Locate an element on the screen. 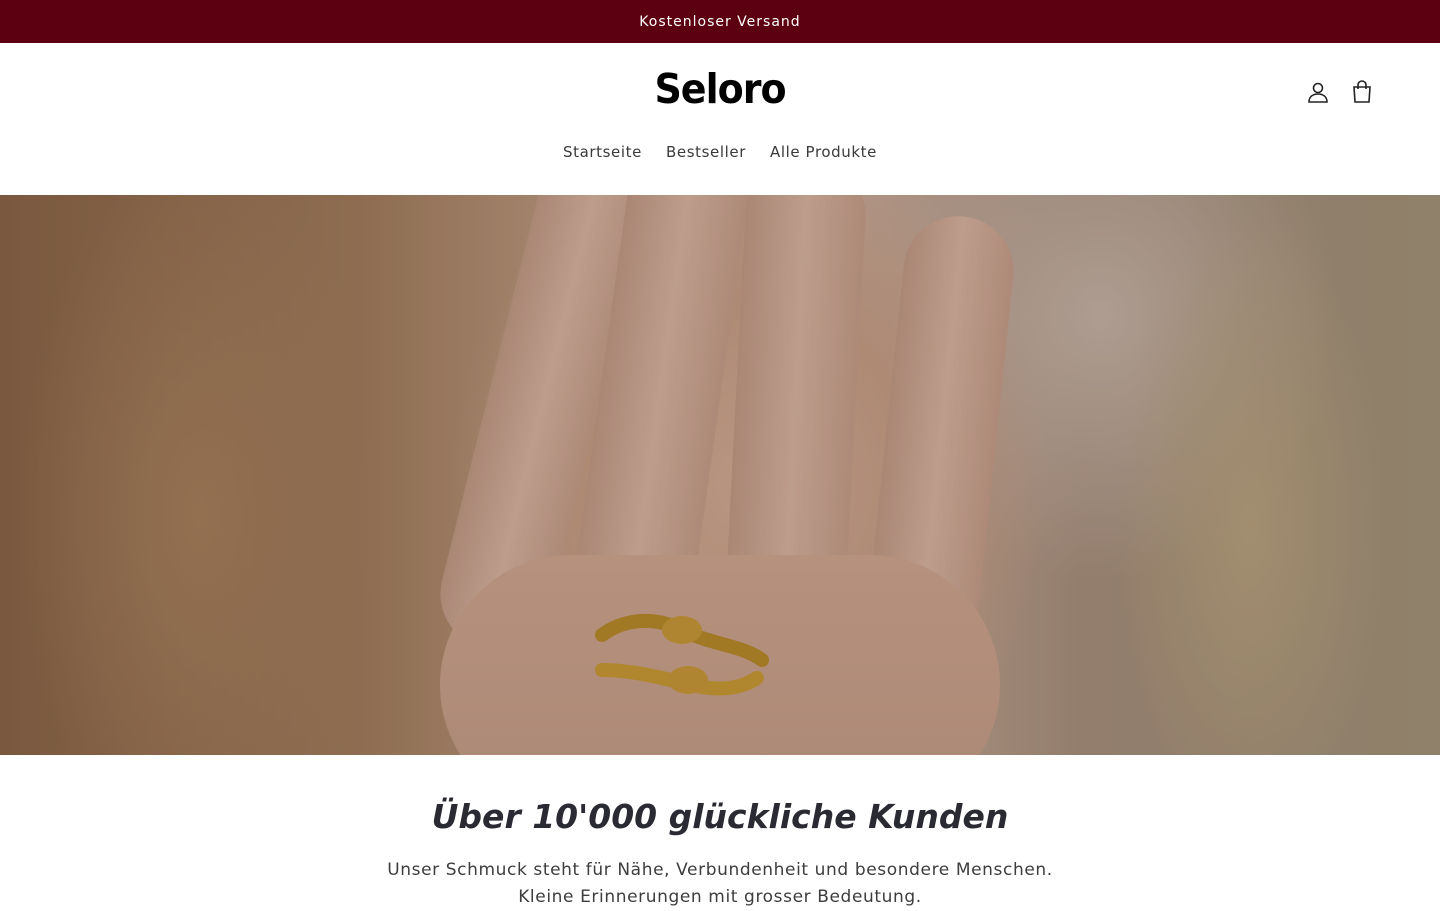 The image size is (1440, 911). intro-headline: Über 10'000 glückliche Kunden is located at coordinates (720, 816).